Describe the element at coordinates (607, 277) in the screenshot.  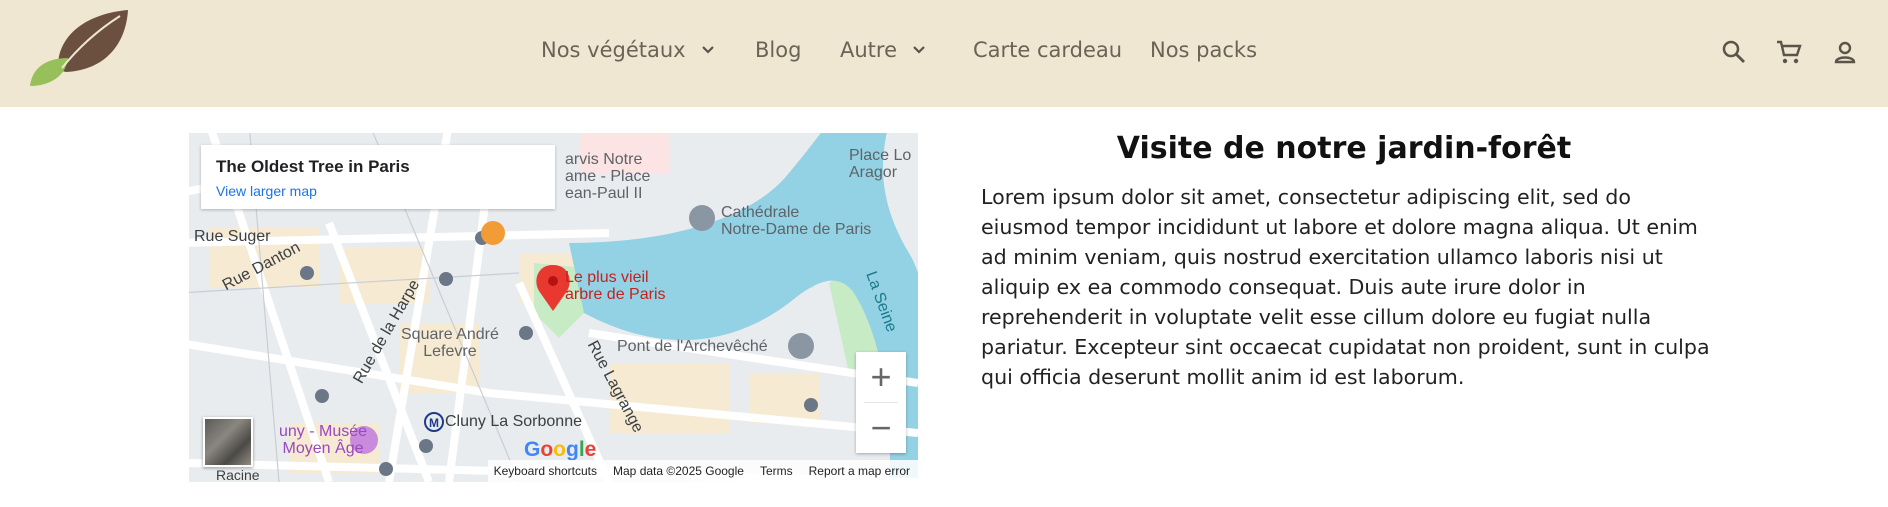
I see `pin-label-line1: Le plus vieil` at that location.